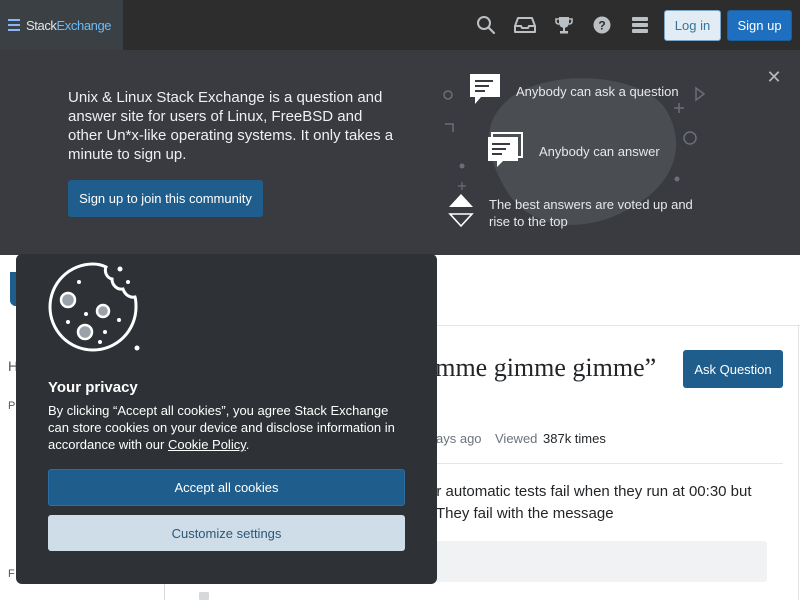 This screenshot has width=800, height=600. I want to click on inbox-icon, so click(525, 25).